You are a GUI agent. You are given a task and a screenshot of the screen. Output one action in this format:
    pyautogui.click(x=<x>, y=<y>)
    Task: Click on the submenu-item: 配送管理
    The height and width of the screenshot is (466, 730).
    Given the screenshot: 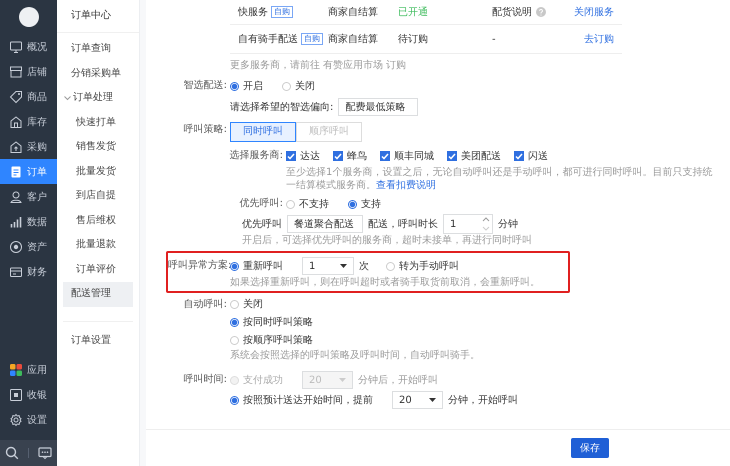 What is the action you would take?
    pyautogui.click(x=98, y=294)
    